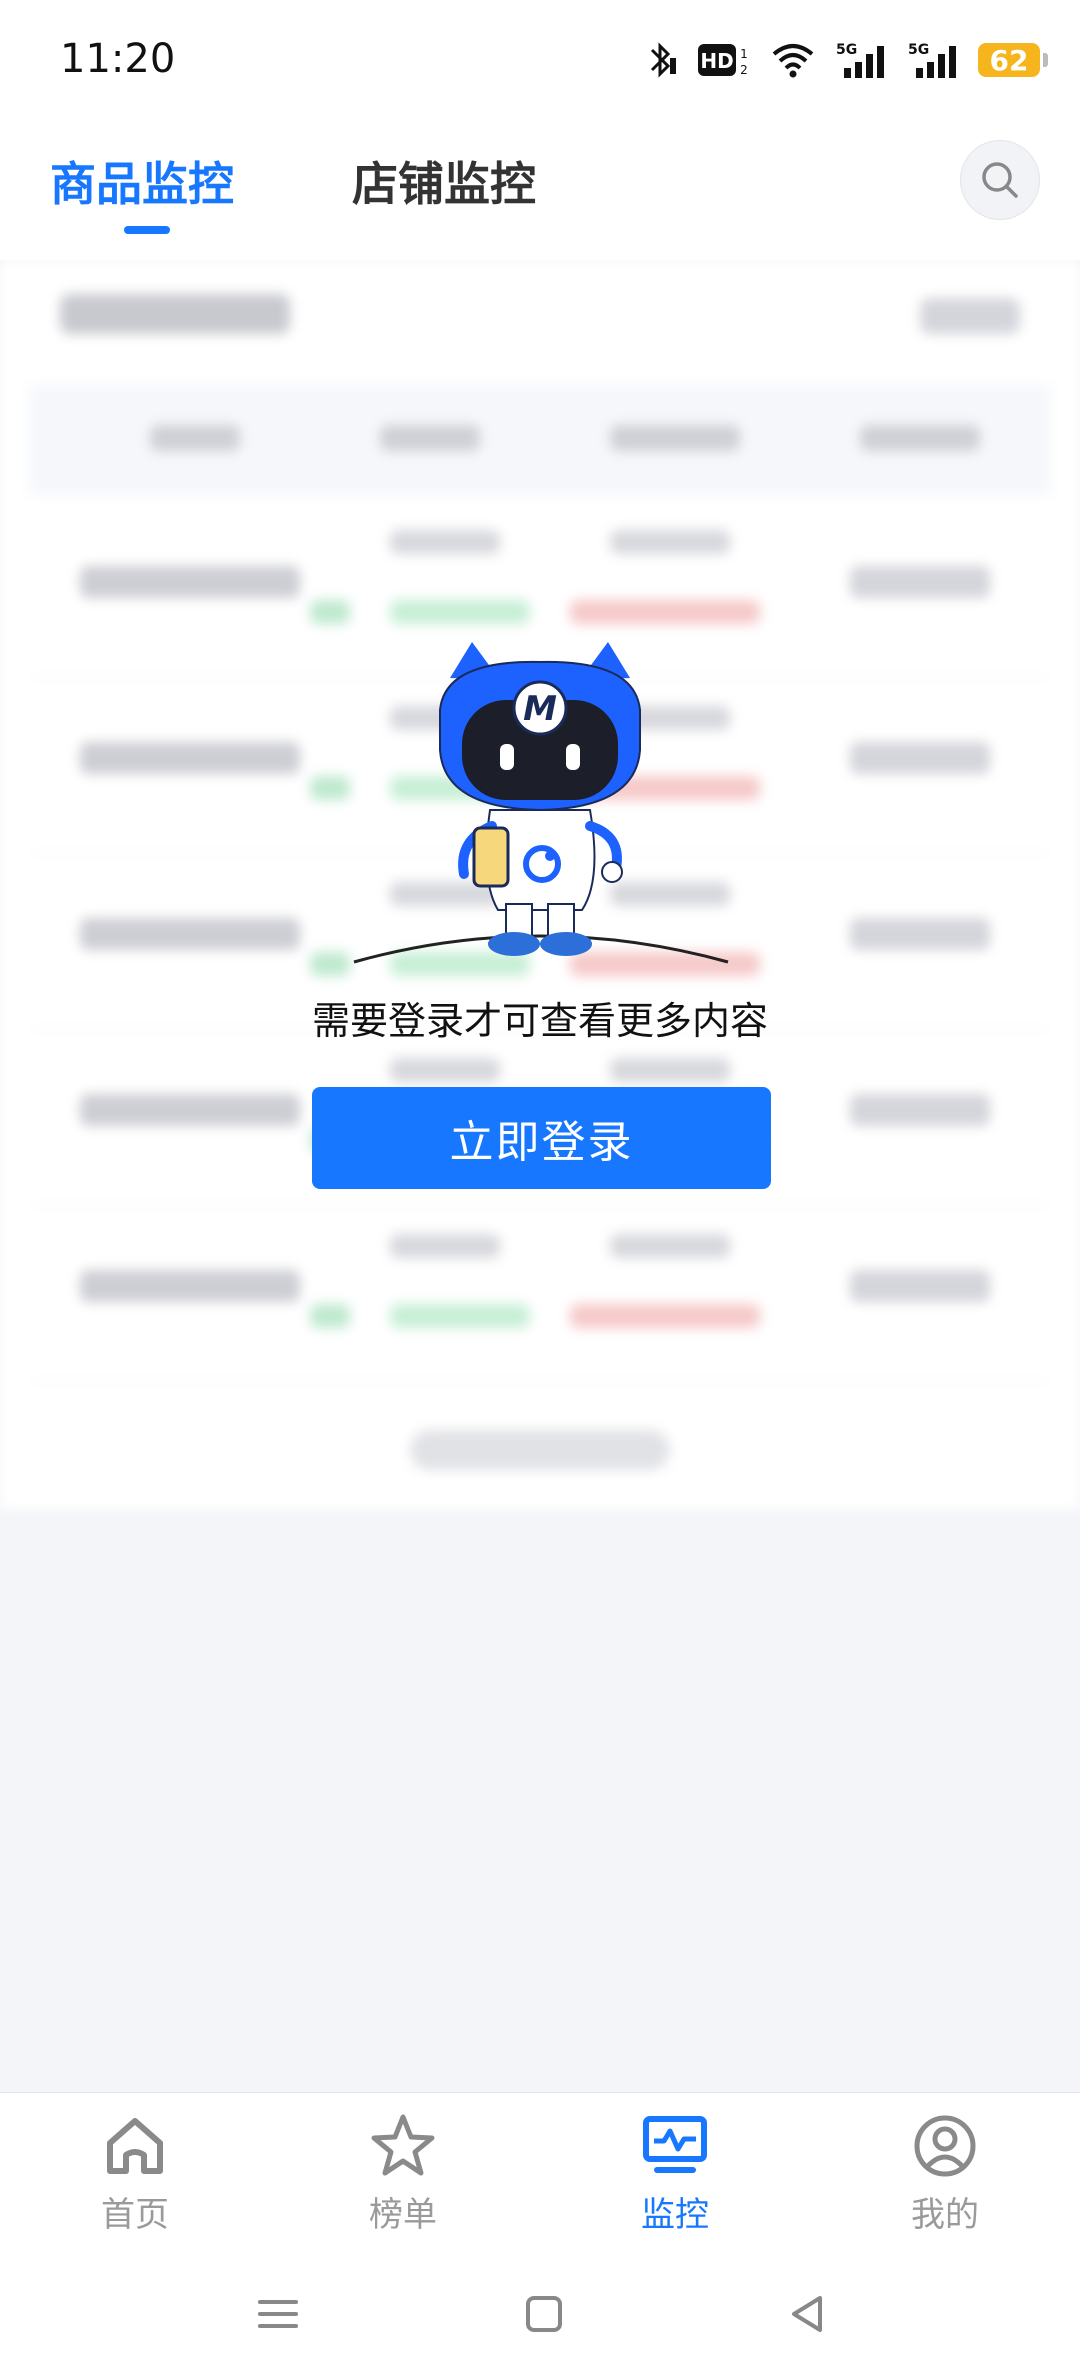 The width and height of the screenshot is (1080, 2376). I want to click on tab-shop-monitor: 店铺监控, so click(444, 181).